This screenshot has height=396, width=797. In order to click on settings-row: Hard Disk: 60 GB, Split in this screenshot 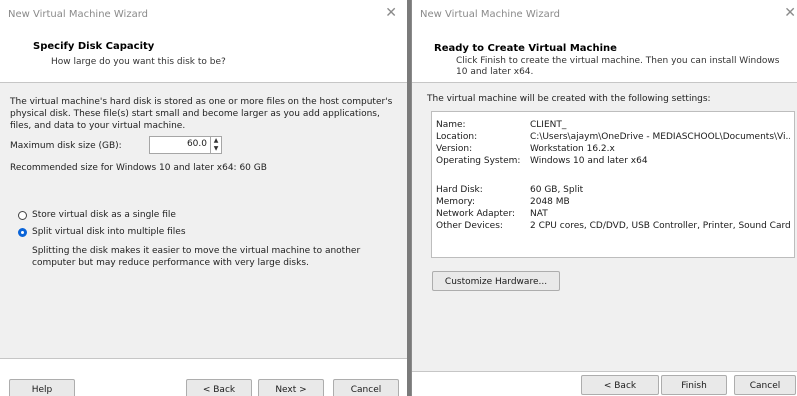, I will do `click(615, 190)`.